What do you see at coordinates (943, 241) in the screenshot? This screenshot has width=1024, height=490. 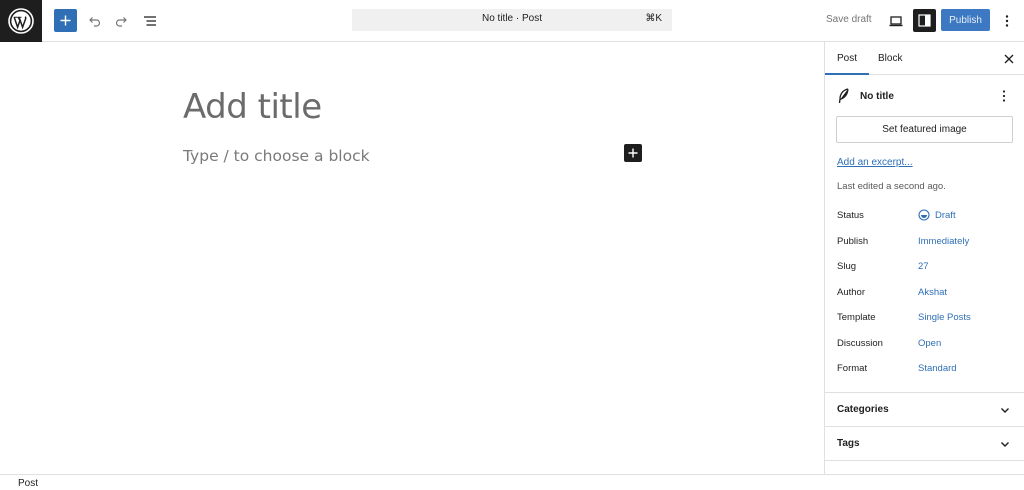 I see `publish-date-button: Immediately` at bounding box center [943, 241].